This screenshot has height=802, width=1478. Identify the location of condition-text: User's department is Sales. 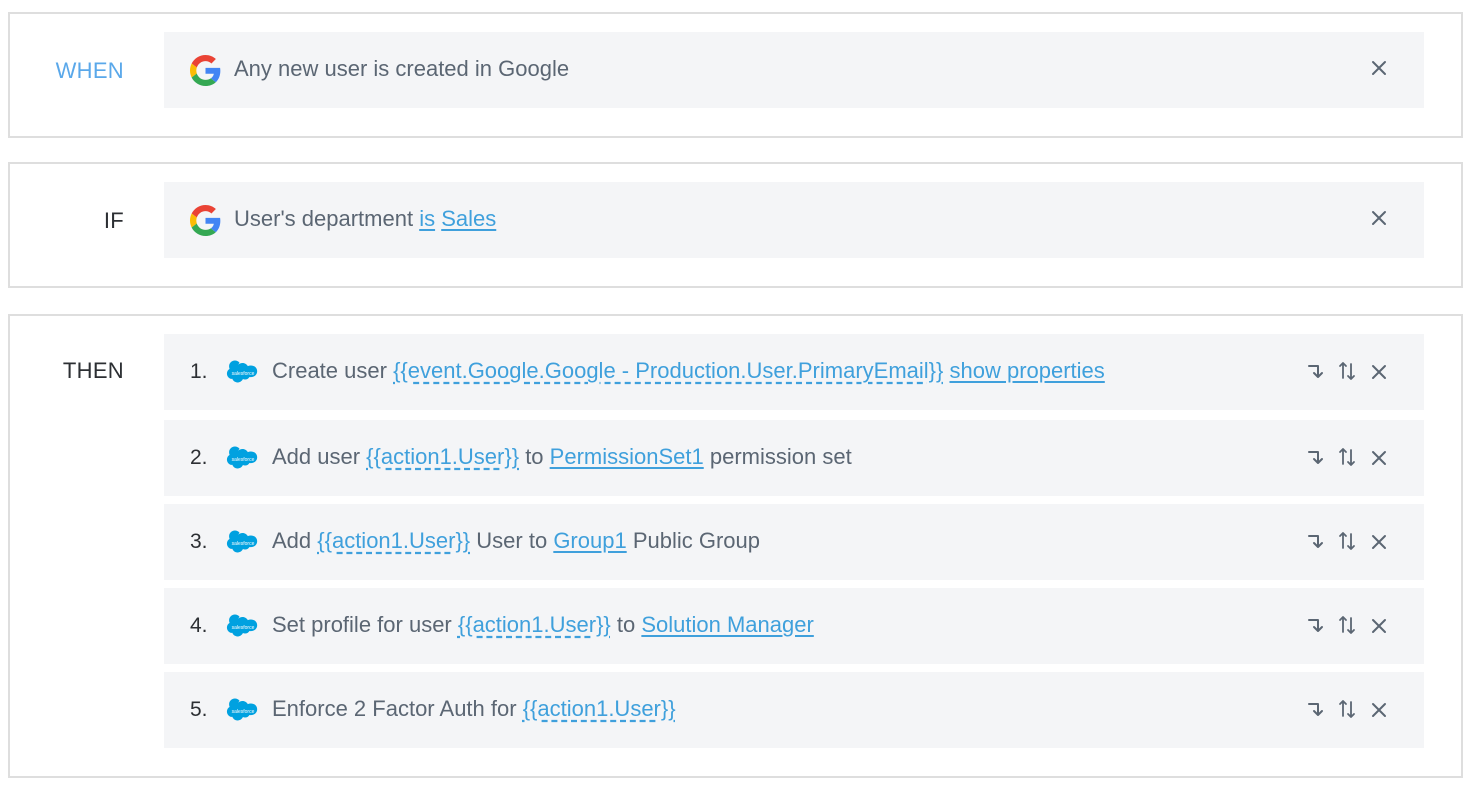
(365, 219).